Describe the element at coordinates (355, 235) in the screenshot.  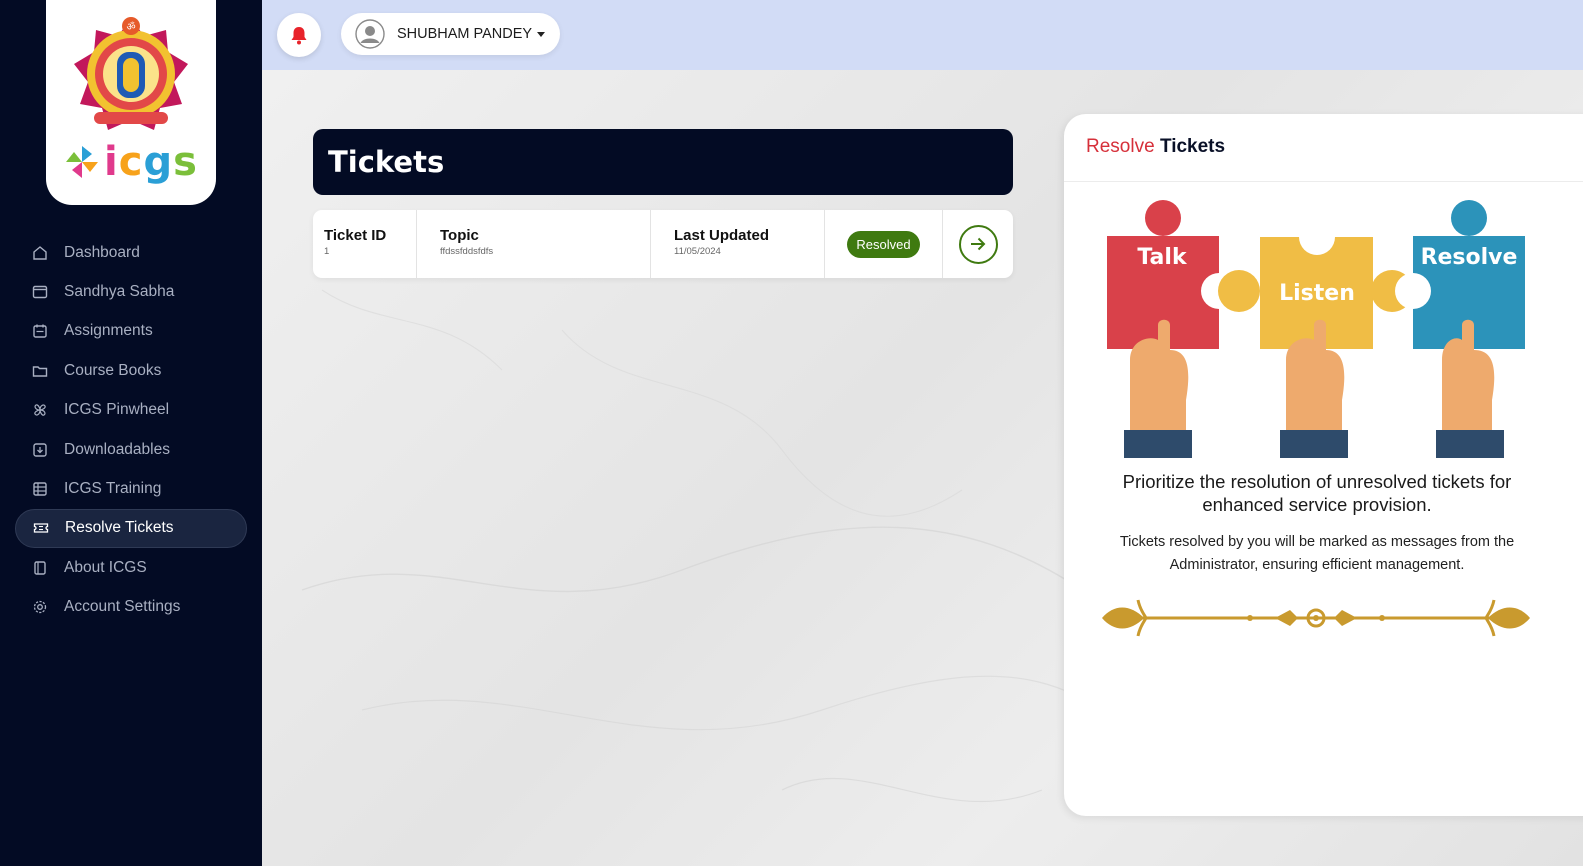
I see `ticket-id-label: Ticket ID` at that location.